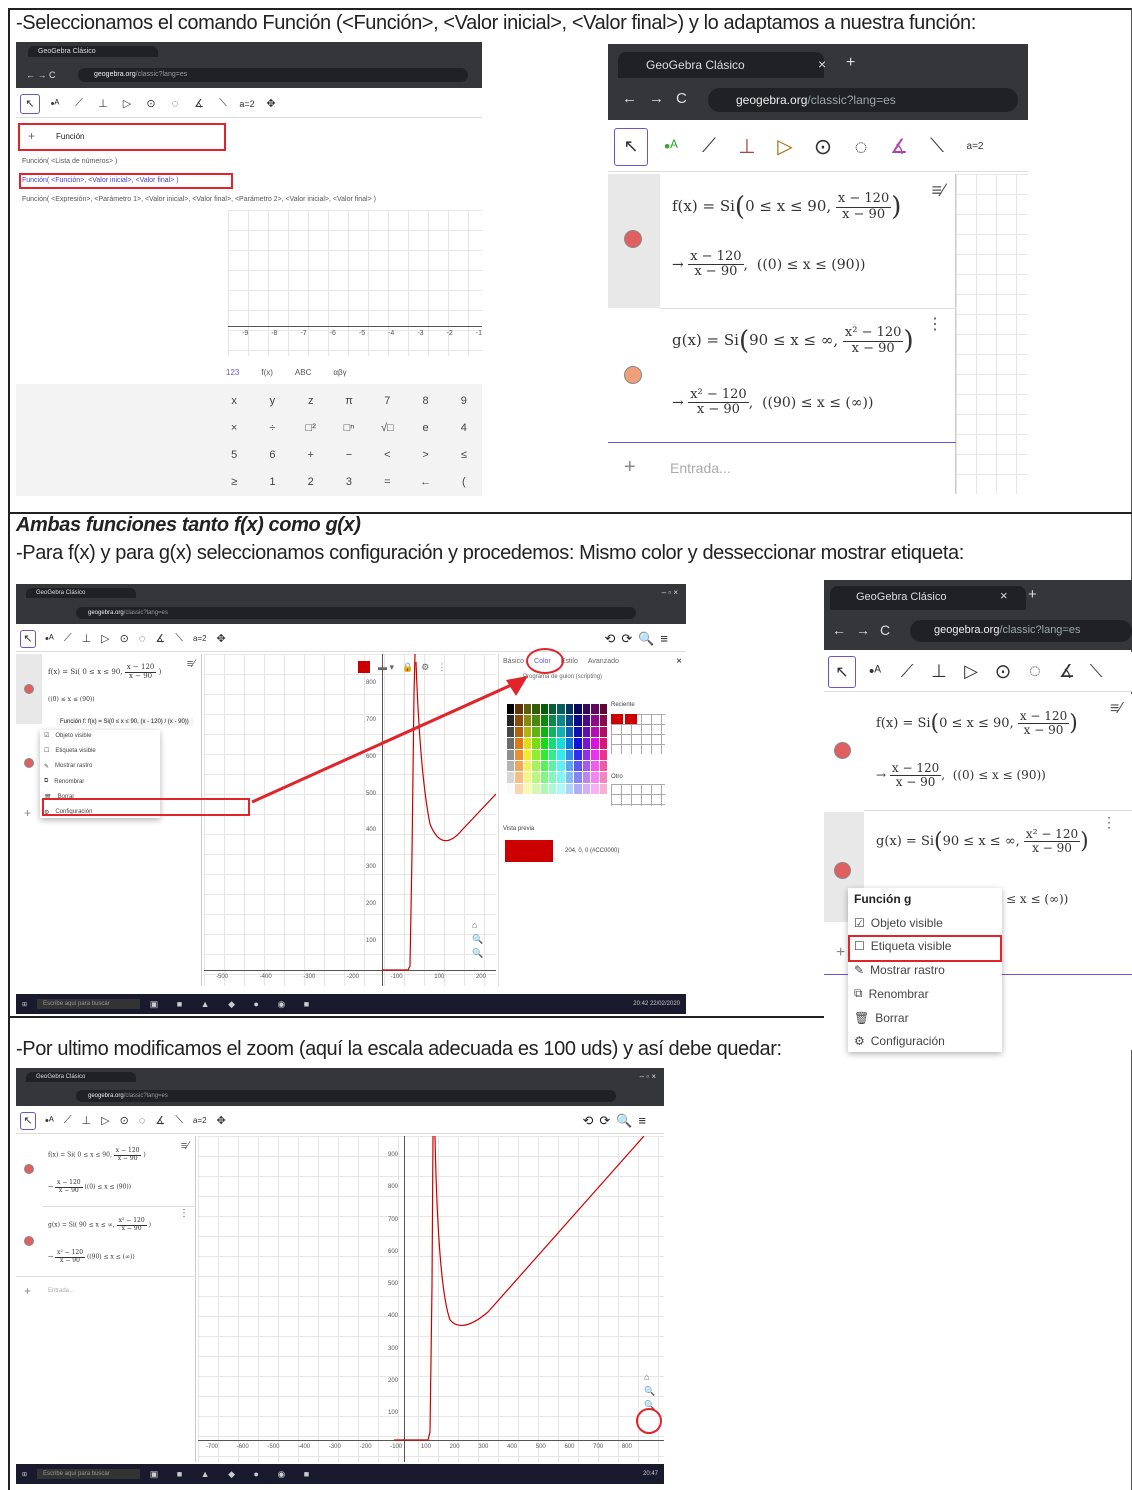 The image size is (1132, 1490). I want to click on undo-redo-search-menu-icon: ⟲⟳🔍≡, so click(617, 1121).